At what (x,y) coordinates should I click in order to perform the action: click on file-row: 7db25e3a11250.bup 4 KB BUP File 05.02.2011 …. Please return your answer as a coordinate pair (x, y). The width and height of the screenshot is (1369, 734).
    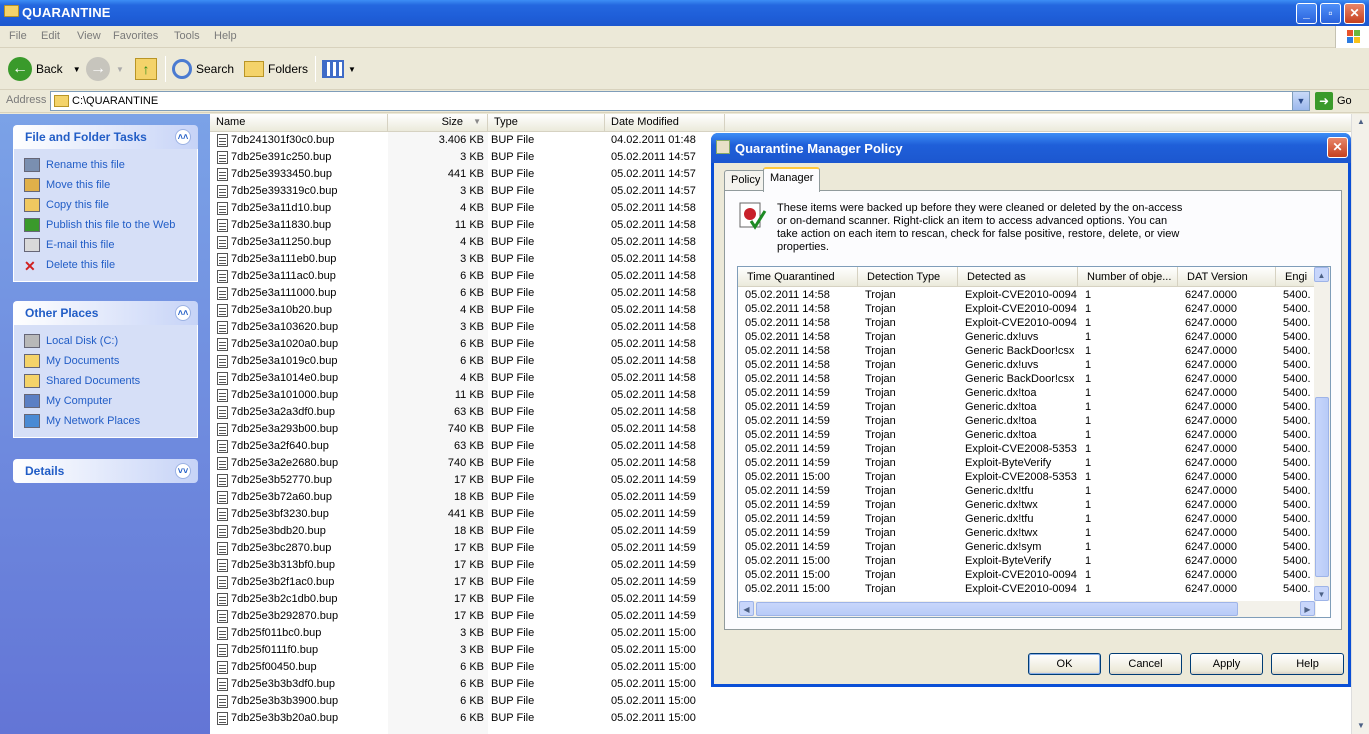
    Looking at the image, I should click on (470, 242).